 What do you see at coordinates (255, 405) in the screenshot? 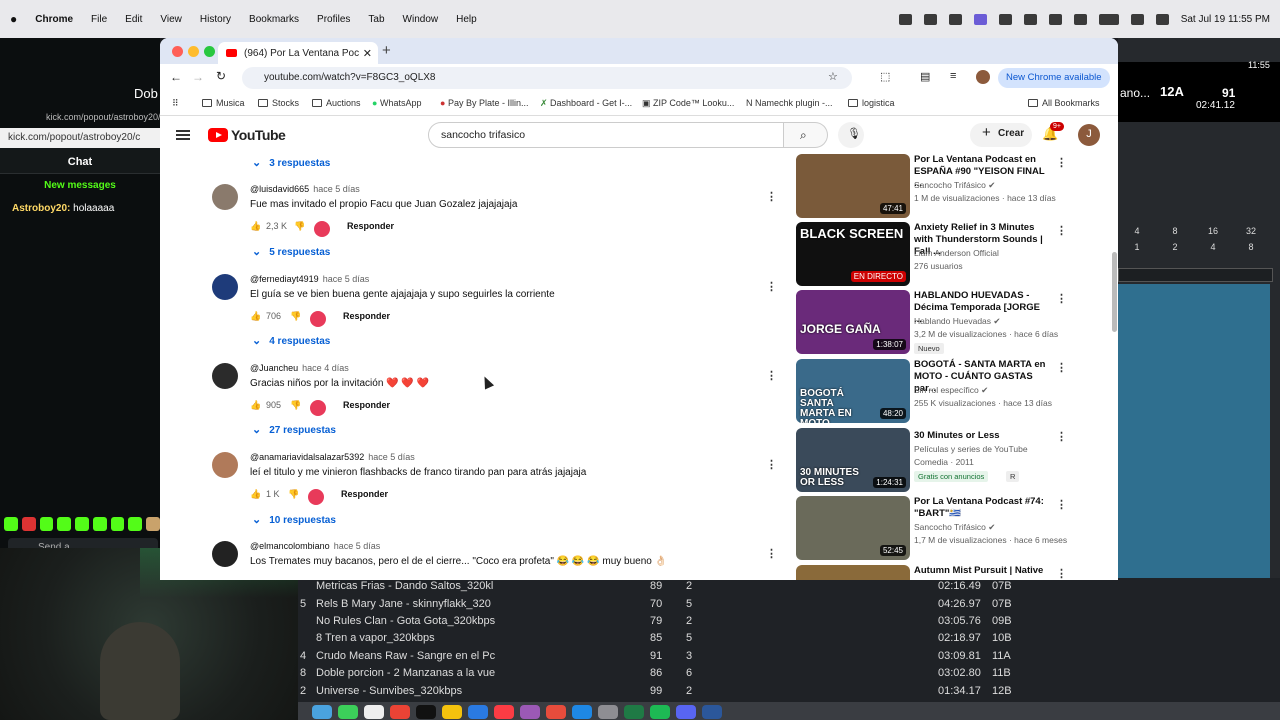
I see `like-icon: 👍` at bounding box center [255, 405].